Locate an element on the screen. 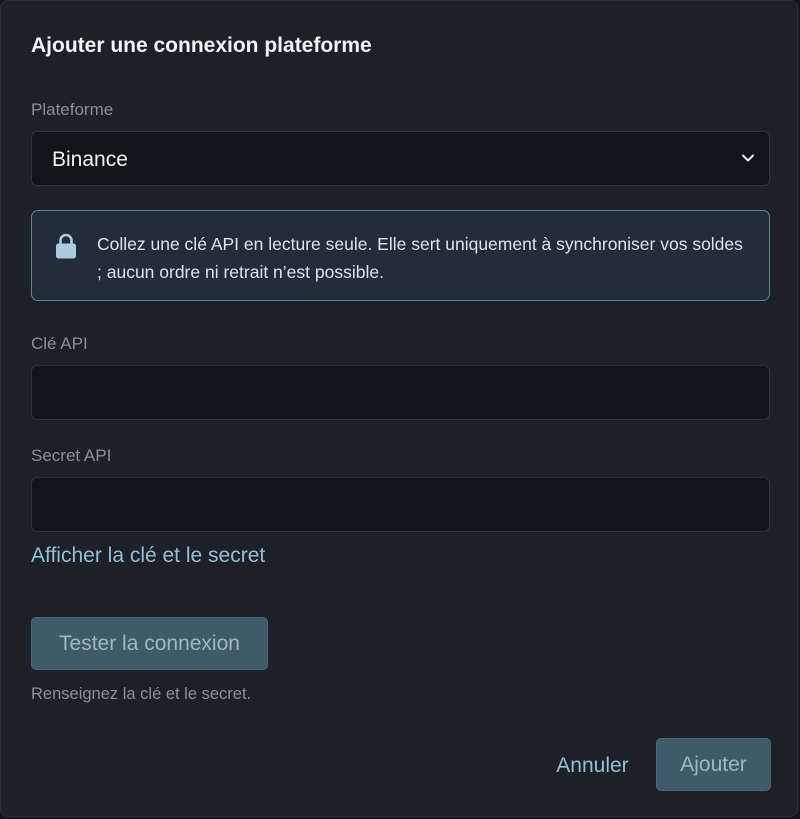 Image resolution: width=800 pixels, height=819 pixels. api-key-label: Clé API is located at coordinates (59, 343).